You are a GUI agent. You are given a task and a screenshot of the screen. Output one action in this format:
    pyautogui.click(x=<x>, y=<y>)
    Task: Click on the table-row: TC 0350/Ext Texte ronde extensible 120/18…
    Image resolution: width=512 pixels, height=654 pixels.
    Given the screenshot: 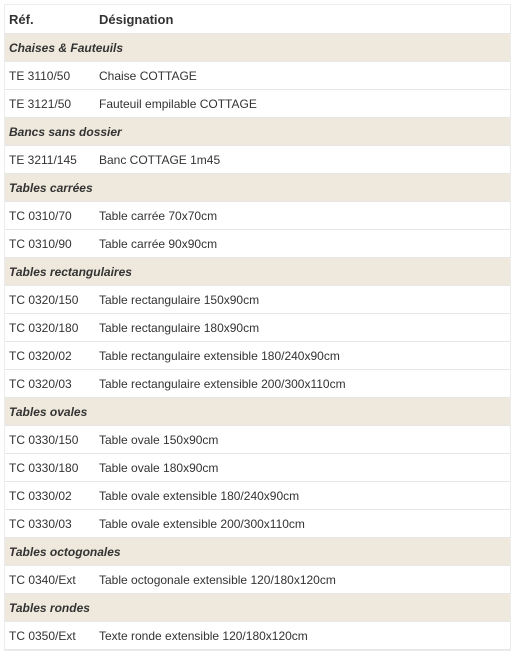 What is the action you would take?
    pyautogui.click(x=257, y=635)
    